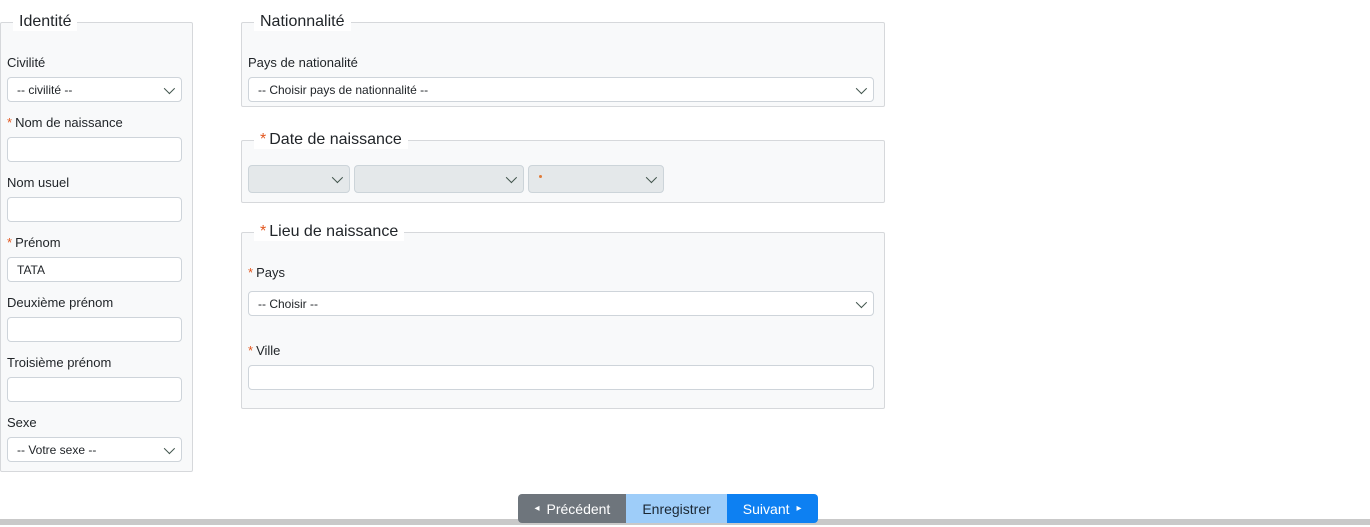 Image resolution: width=1370 pixels, height=527 pixels. I want to click on birth-date-selects, so click(561, 179).